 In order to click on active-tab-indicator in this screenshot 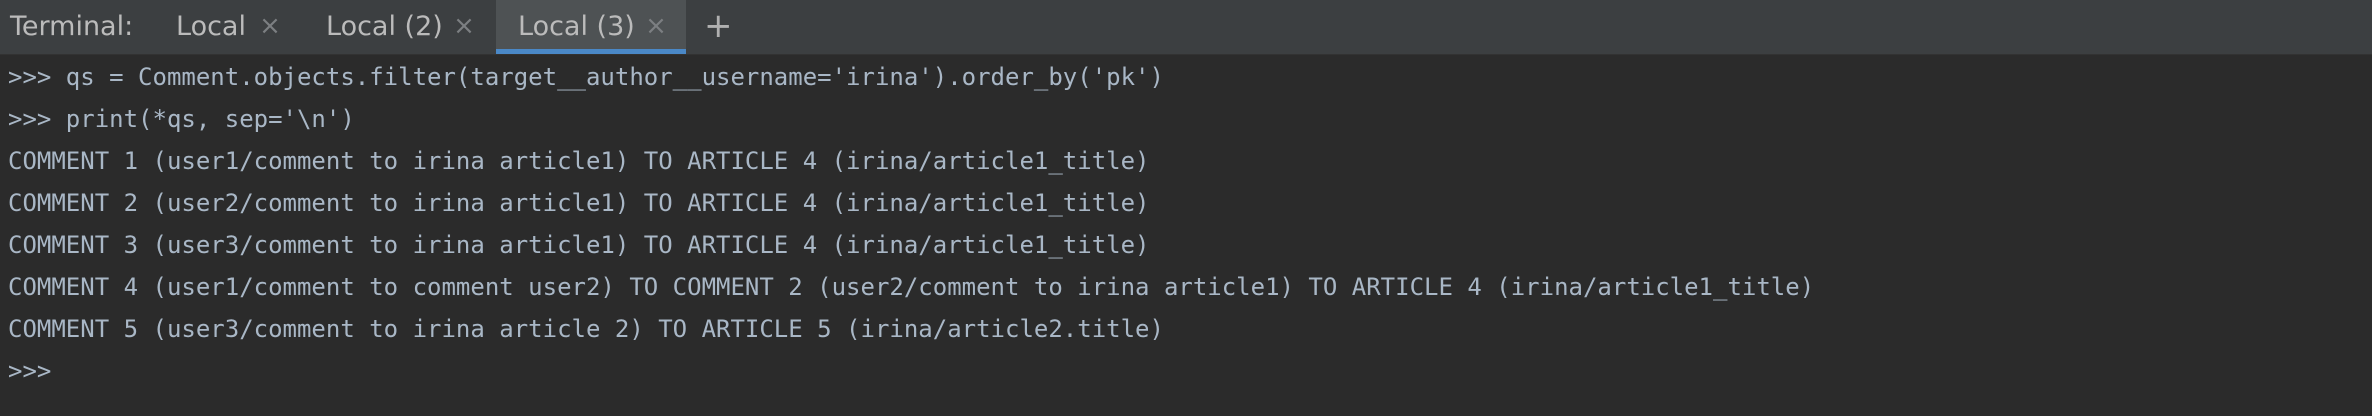, I will do `click(591, 51)`.